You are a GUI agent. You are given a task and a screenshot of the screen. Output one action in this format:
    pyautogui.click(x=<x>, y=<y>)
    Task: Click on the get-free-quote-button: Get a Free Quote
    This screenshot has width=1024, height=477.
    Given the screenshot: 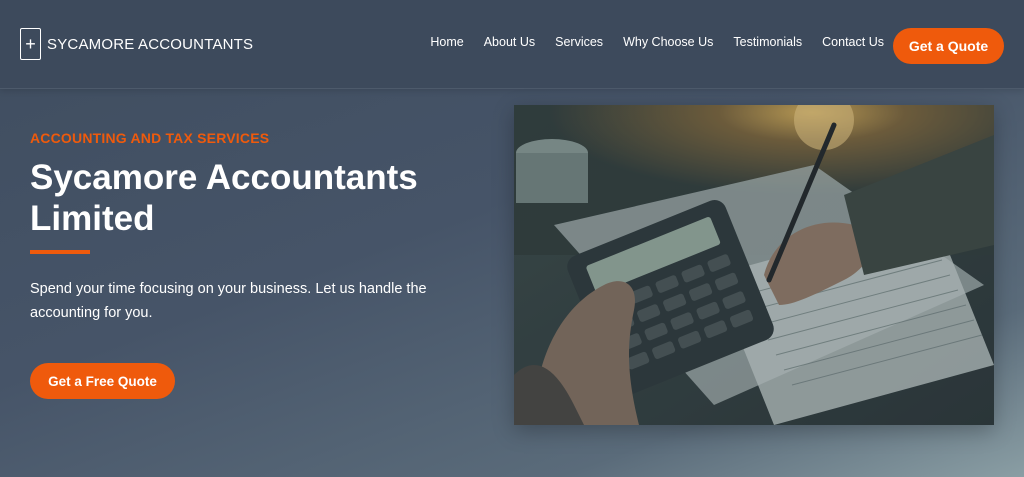 What is the action you would take?
    pyautogui.click(x=102, y=381)
    